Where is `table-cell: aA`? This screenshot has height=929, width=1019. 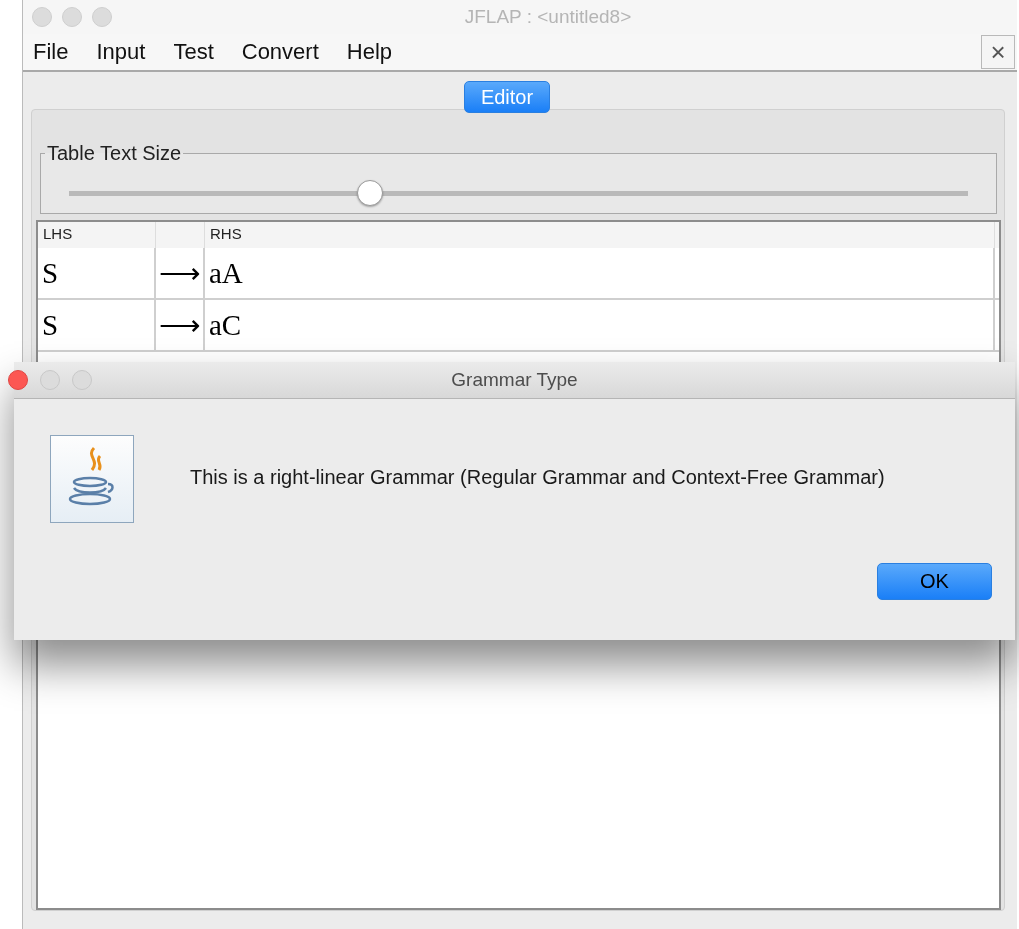
table-cell: aA is located at coordinates (600, 273).